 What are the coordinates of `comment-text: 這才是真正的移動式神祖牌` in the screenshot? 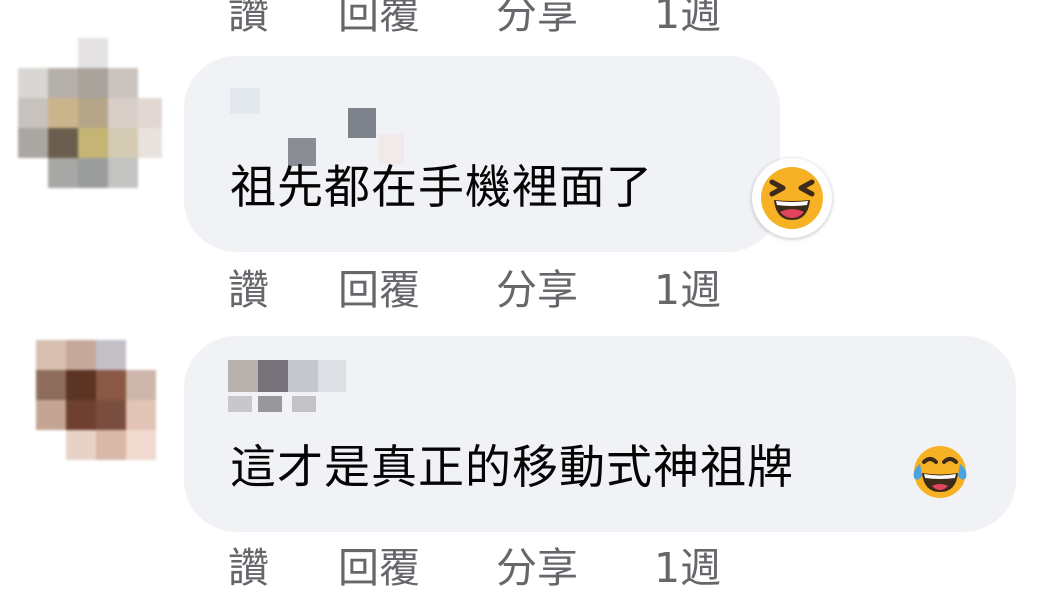 It's located at (512, 467).